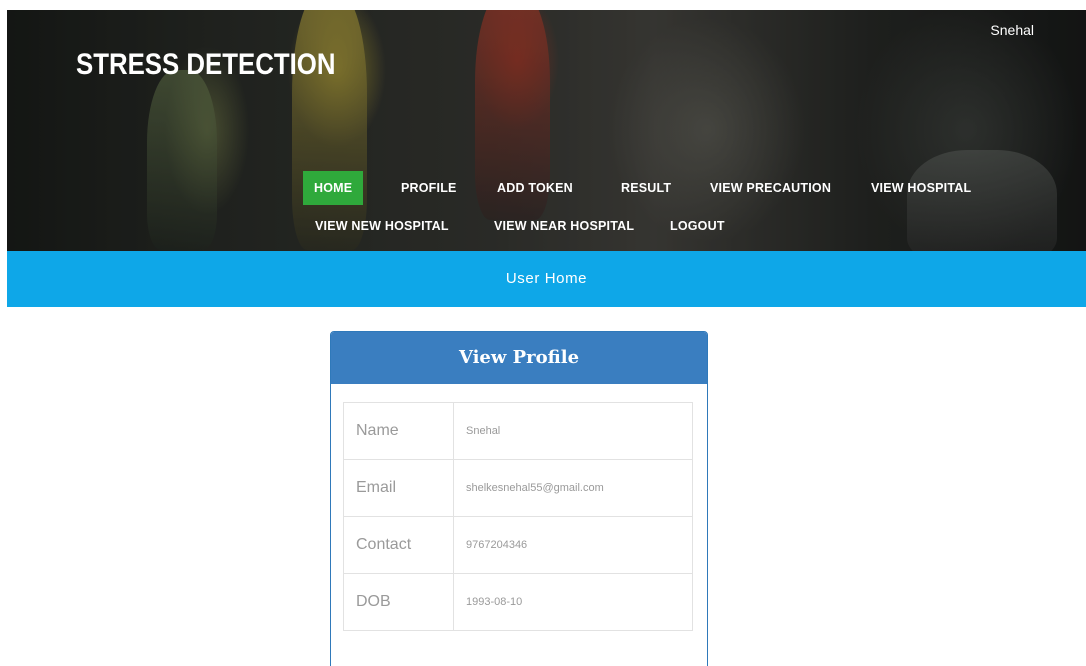 This screenshot has height=666, width=1086. Describe the element at coordinates (535, 188) in the screenshot. I see `nav-item-add-token: ADD TOKEN` at that location.